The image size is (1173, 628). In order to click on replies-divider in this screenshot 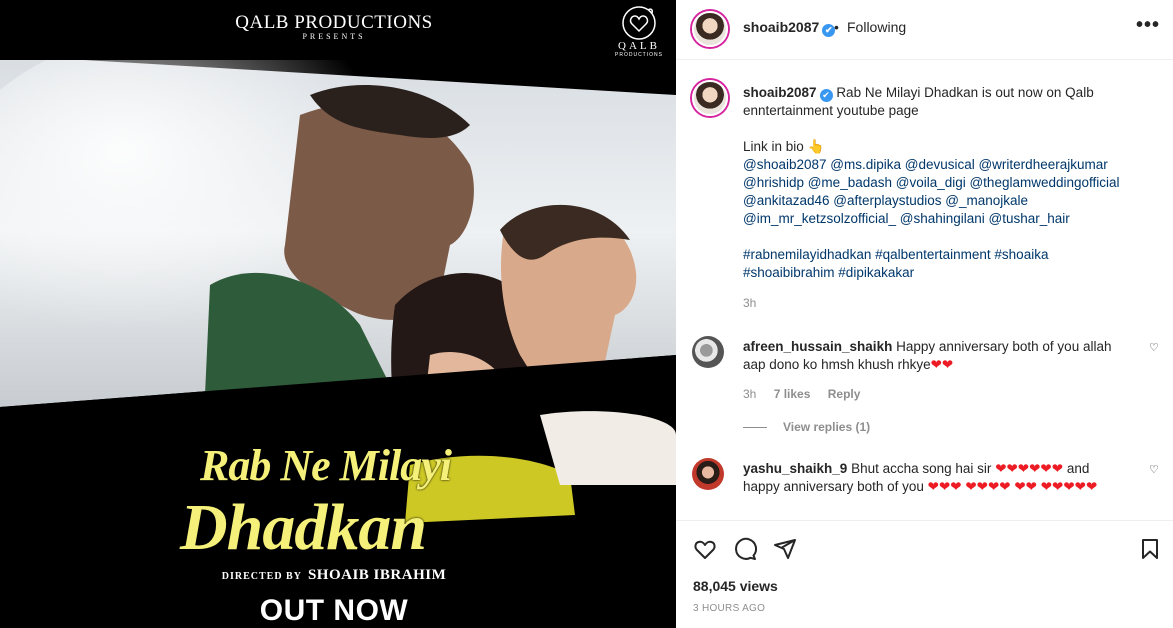, I will do `click(755, 428)`.